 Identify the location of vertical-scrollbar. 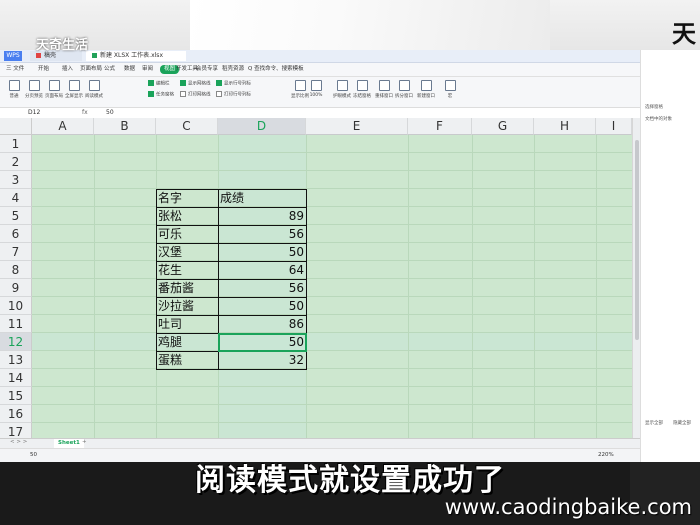
(636, 278).